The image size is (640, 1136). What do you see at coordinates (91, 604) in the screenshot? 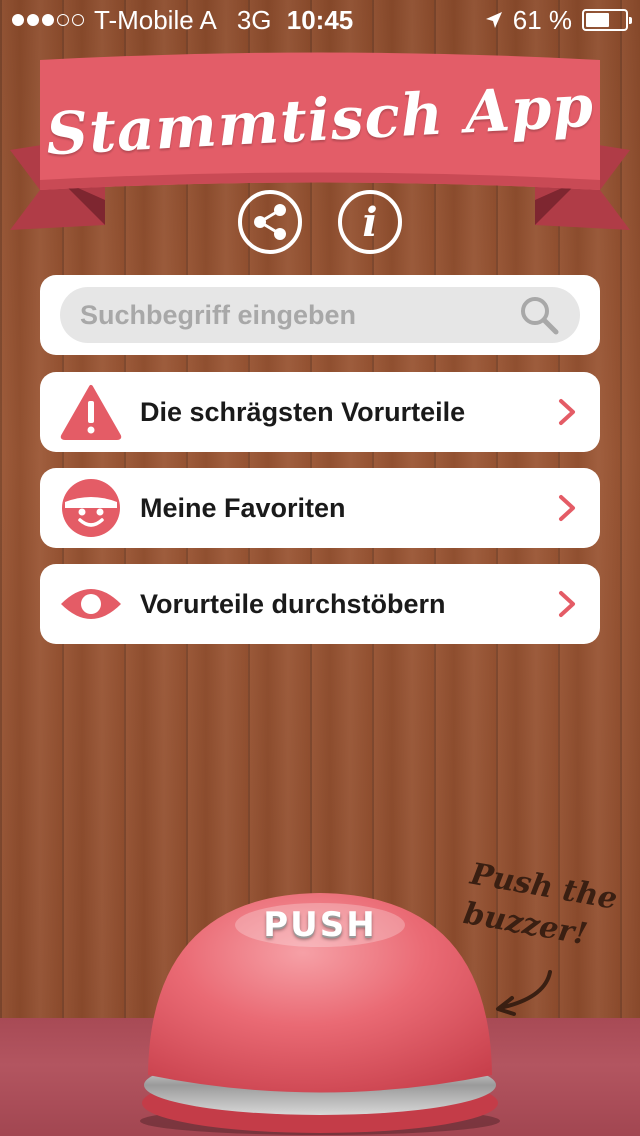
I see `eye-icon` at bounding box center [91, 604].